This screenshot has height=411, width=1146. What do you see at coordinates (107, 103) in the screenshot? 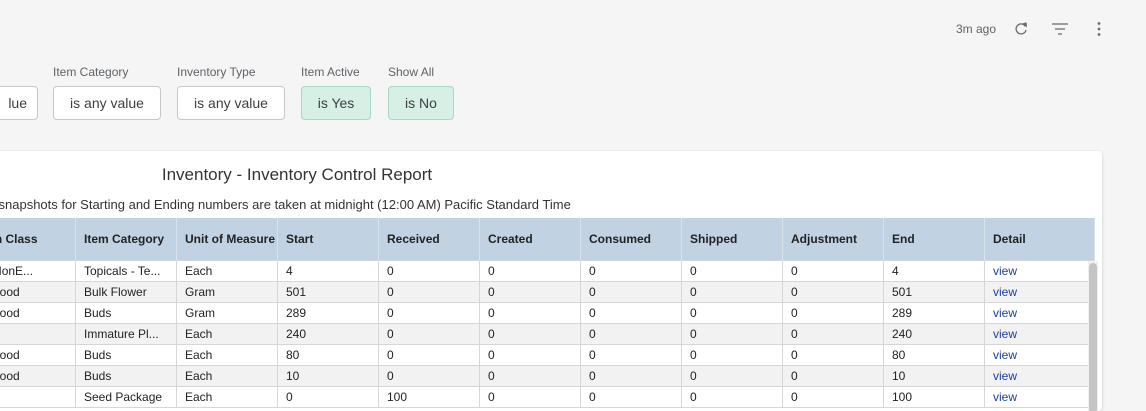
I see `filter-value-item-category: is any value` at bounding box center [107, 103].